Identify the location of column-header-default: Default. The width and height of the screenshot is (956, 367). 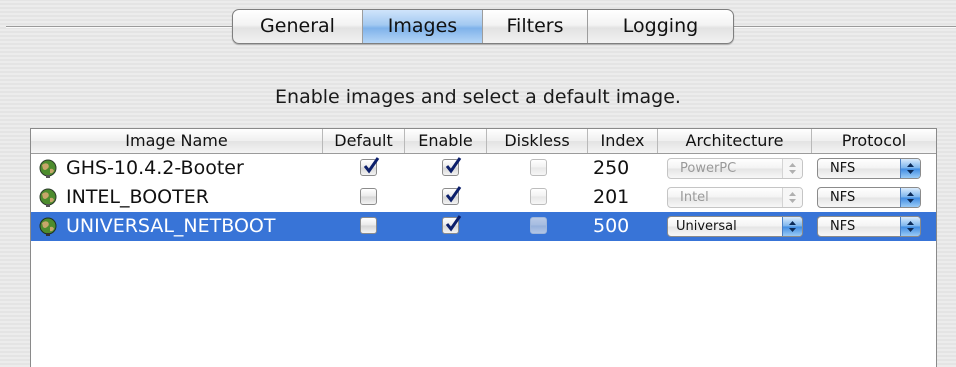
(364, 141).